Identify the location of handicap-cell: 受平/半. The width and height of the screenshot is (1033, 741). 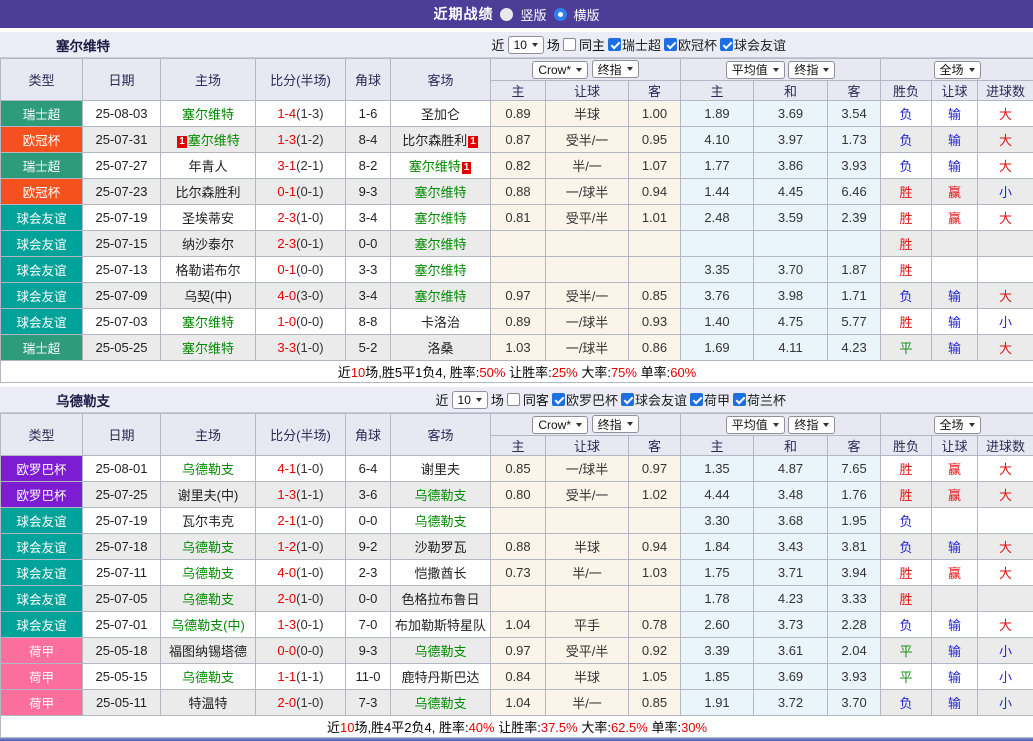
(587, 651).